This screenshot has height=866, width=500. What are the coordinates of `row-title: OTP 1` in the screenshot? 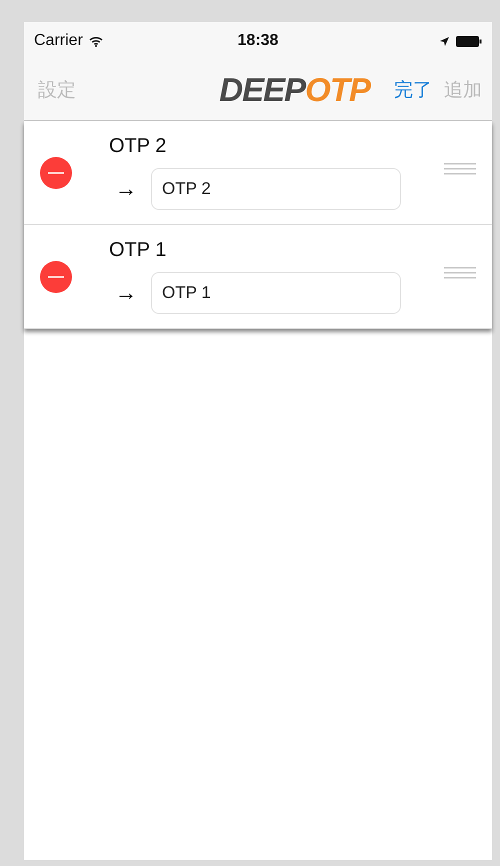 It's located at (138, 250).